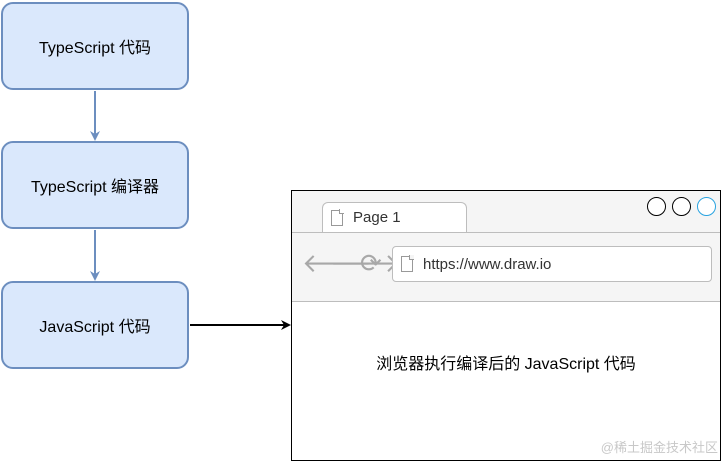 This screenshot has width=722, height=462. I want to click on node-typescript-compiler: TypeScript 编译器, so click(95, 185).